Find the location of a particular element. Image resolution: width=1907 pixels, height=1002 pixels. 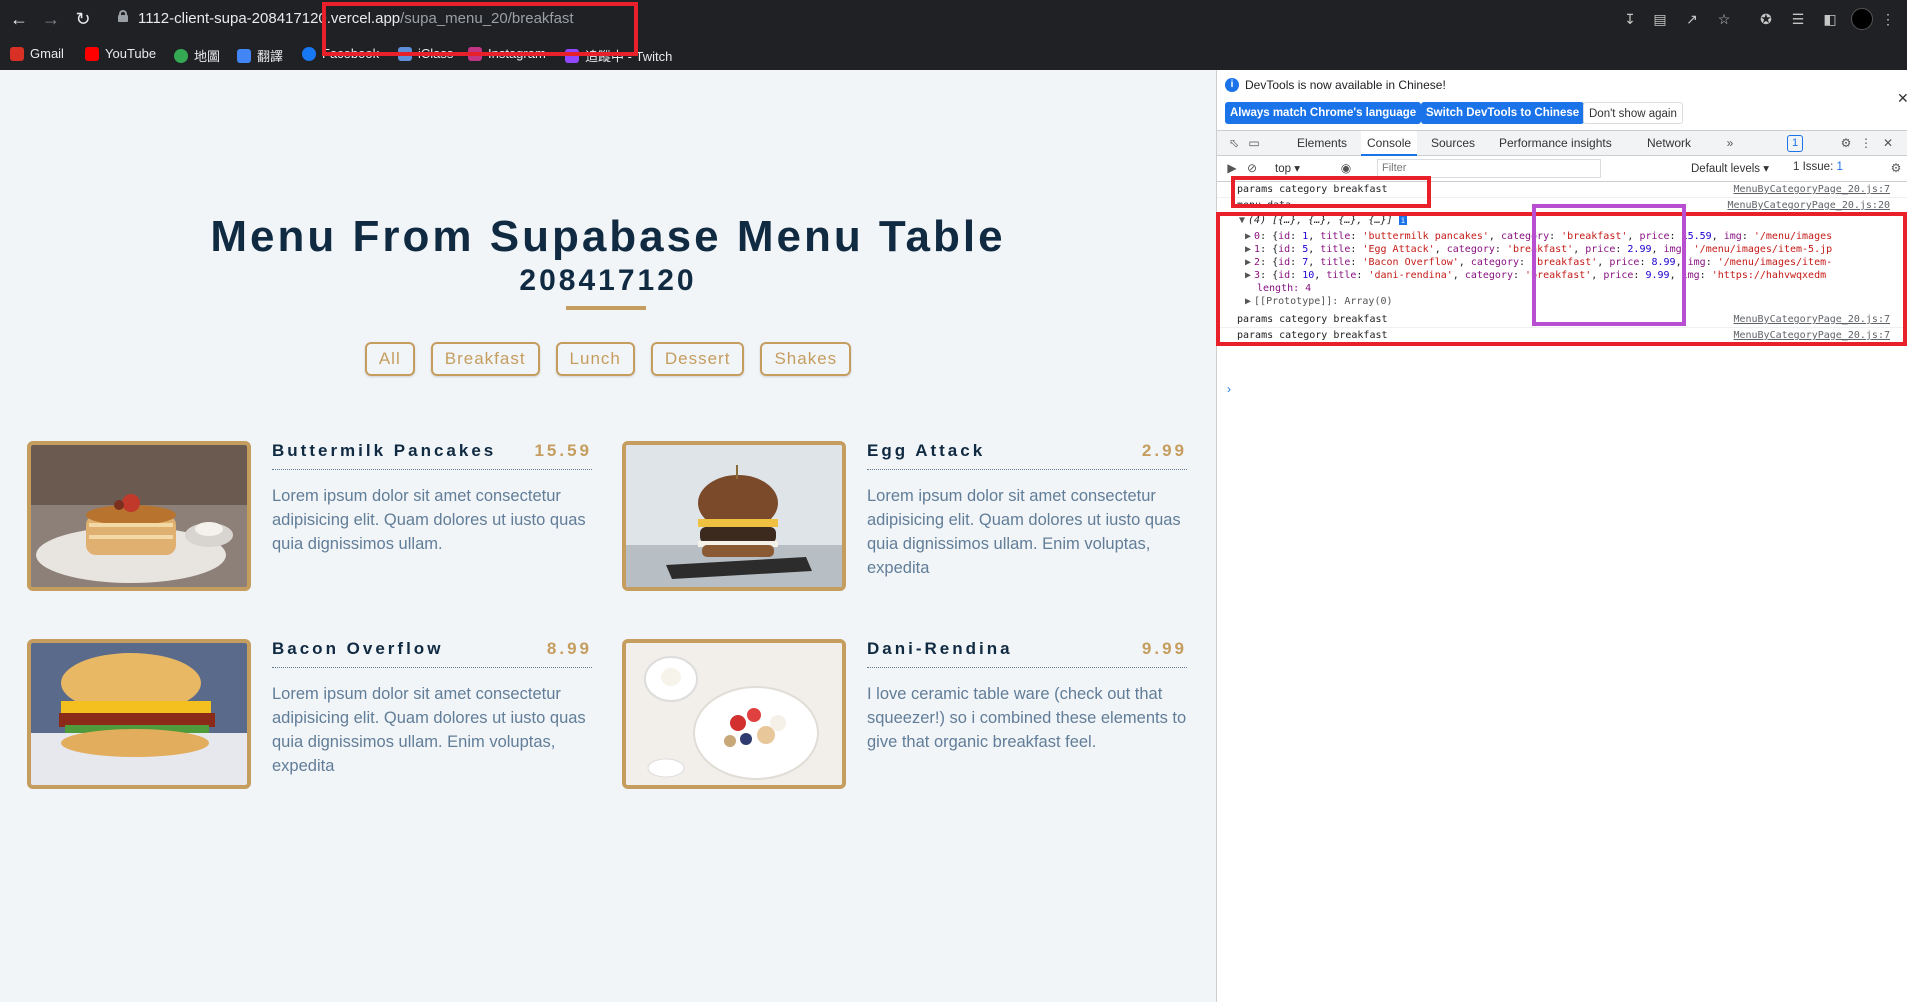

inspect-icon: ⬁ is located at coordinates (1234, 143).